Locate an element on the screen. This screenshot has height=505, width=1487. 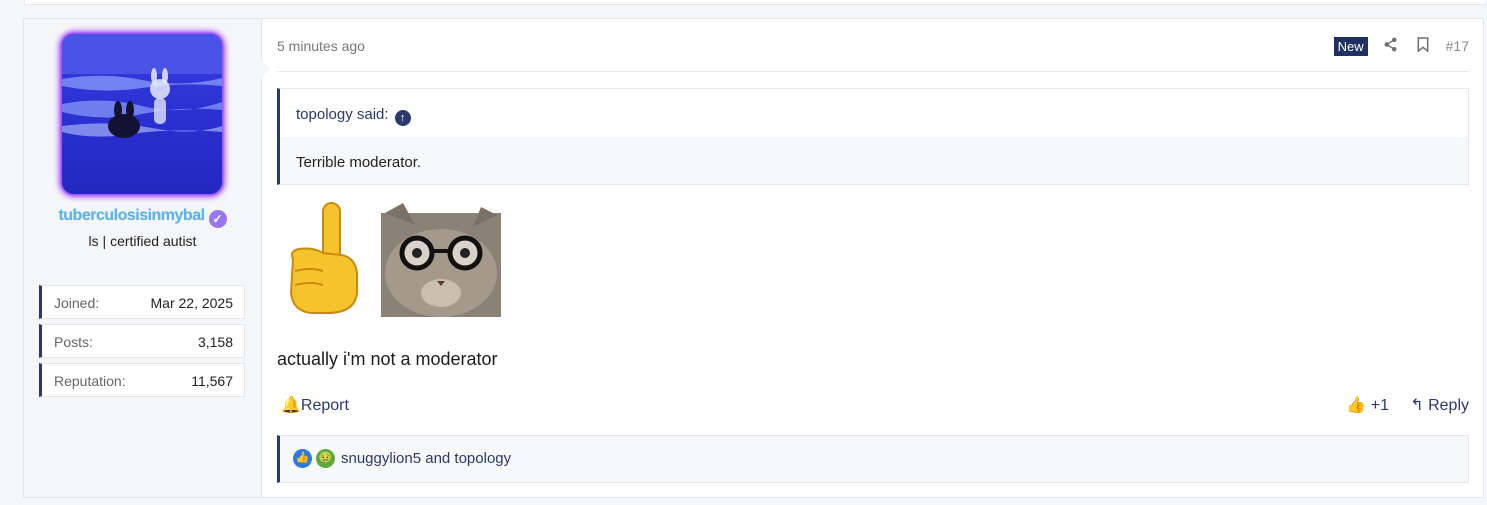
stat-posts: Posts: 3,158 is located at coordinates (142, 341).